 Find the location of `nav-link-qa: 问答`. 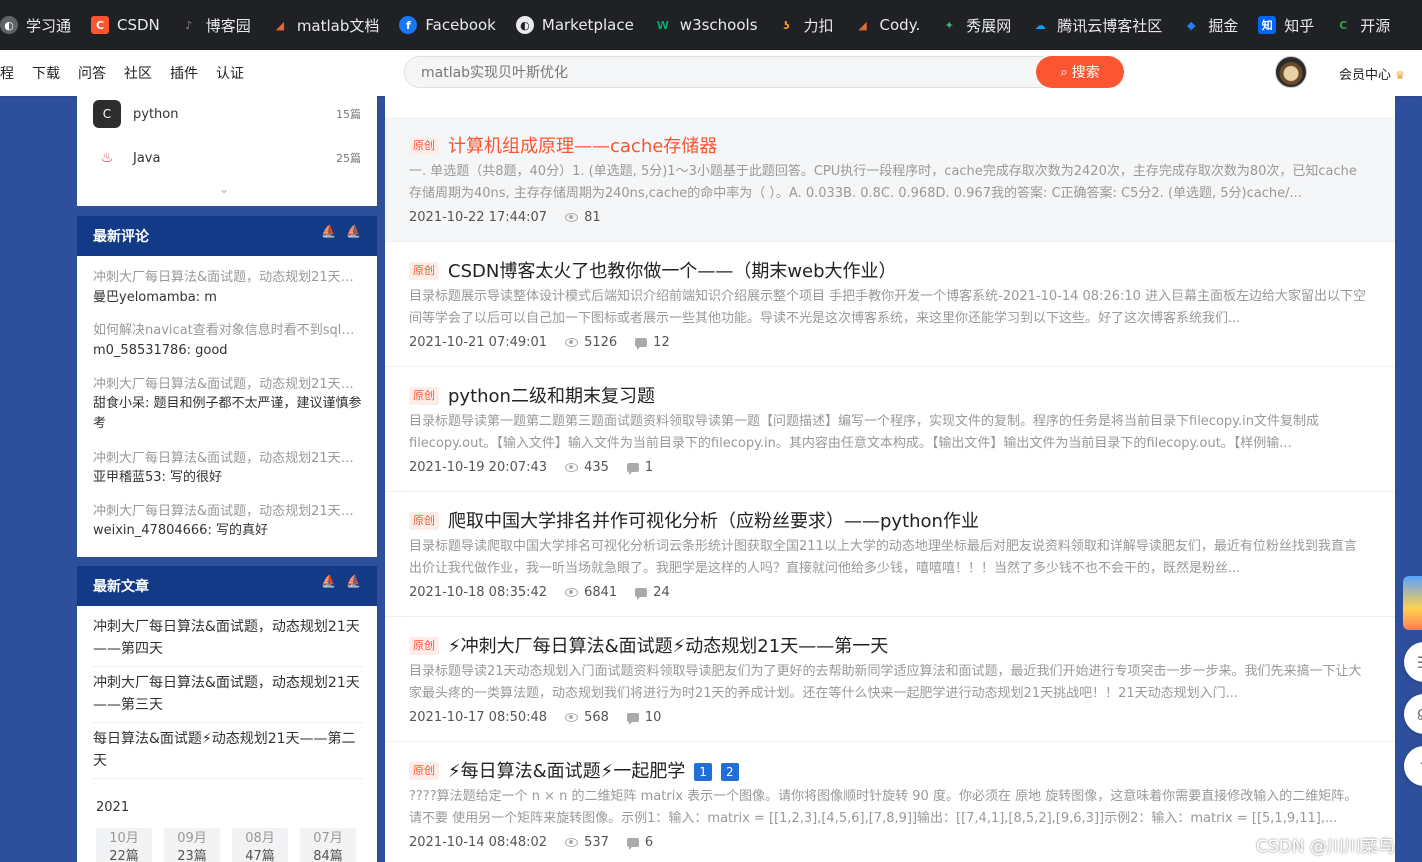

nav-link-qa: 问答 is located at coordinates (92, 73).